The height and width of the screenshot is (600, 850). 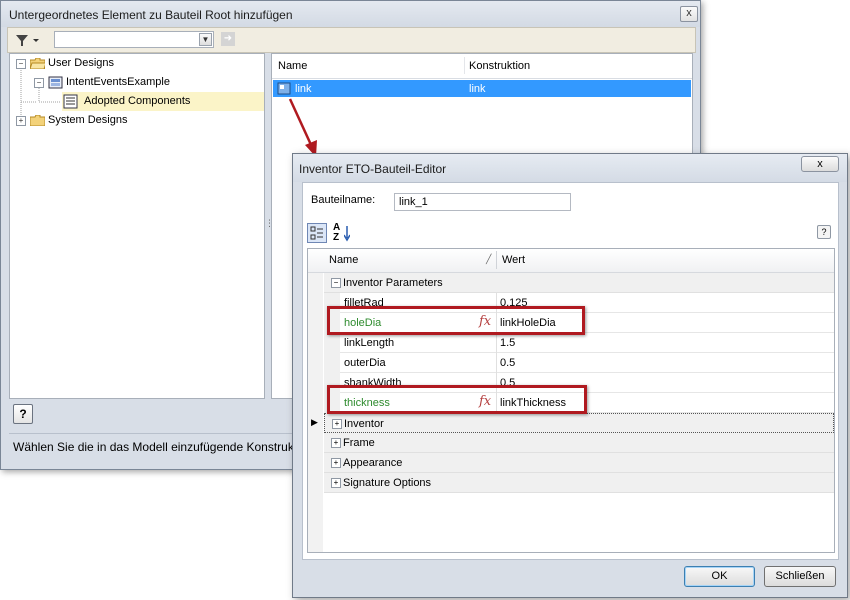 What do you see at coordinates (579, 283) in the screenshot?
I see `category-inventor-parameters: − Inventor Parameters` at bounding box center [579, 283].